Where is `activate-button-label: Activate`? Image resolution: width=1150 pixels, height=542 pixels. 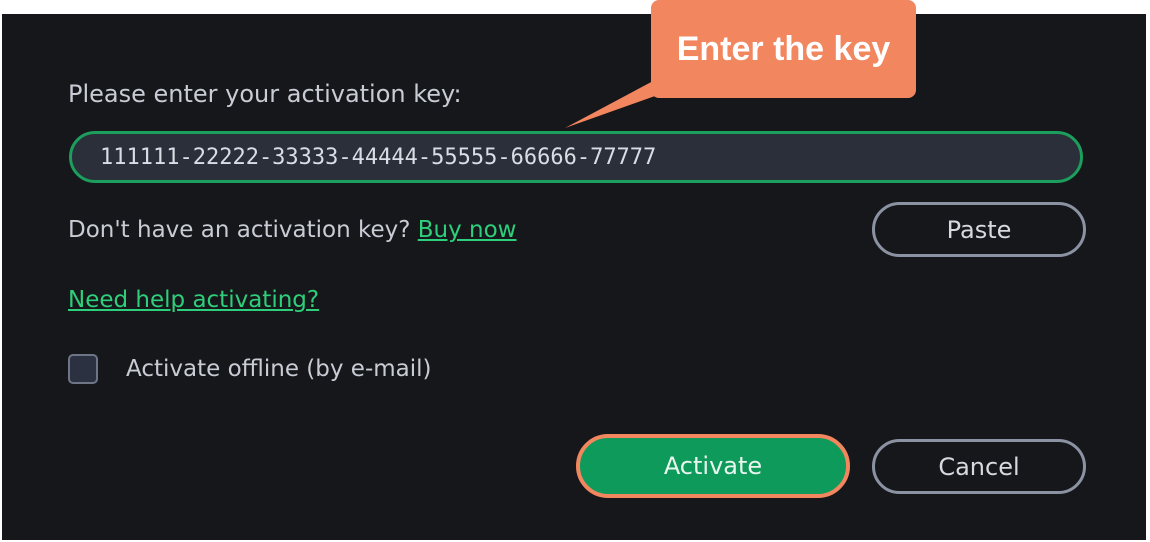
activate-button-label: Activate is located at coordinates (713, 466).